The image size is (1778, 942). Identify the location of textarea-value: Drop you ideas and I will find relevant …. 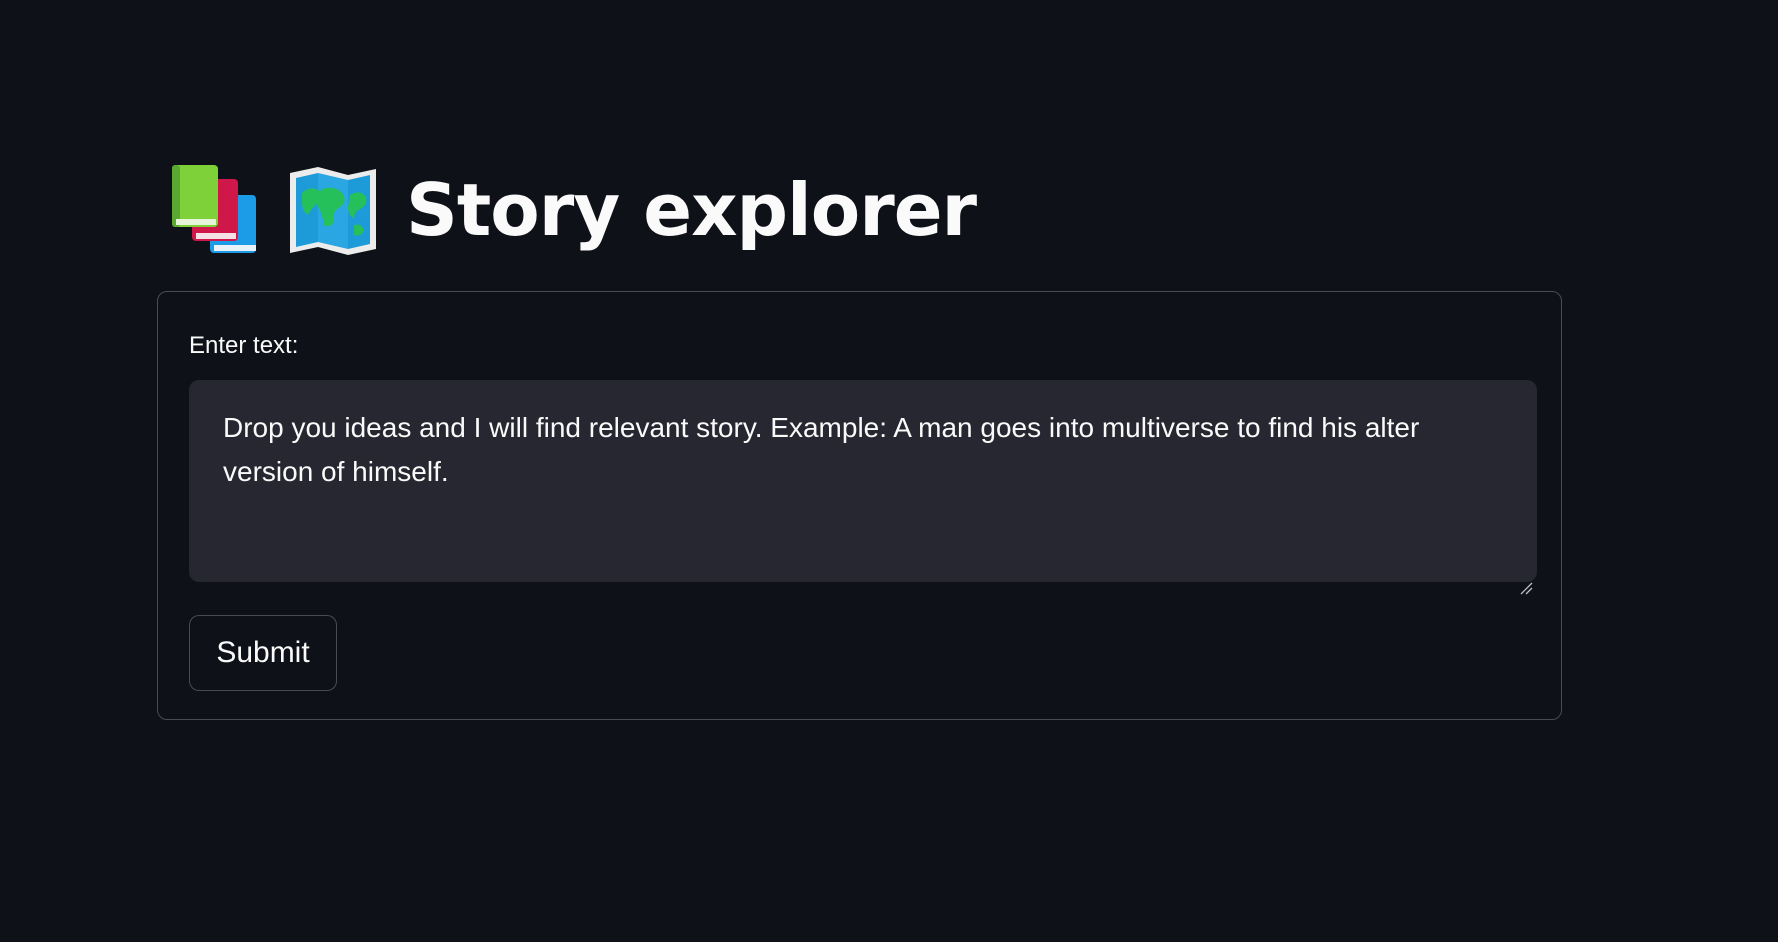
(821, 449).